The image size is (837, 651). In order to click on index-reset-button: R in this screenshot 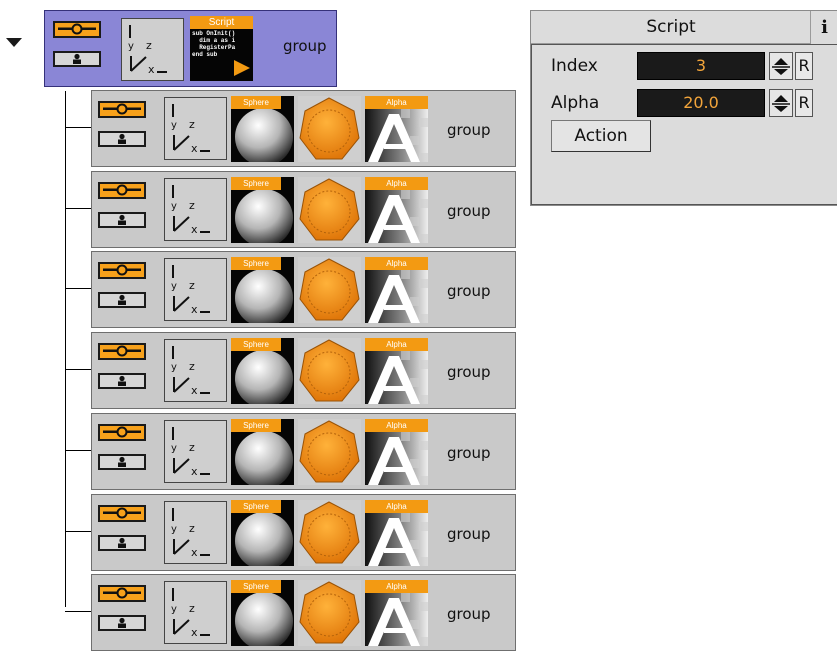, I will do `click(804, 66)`.